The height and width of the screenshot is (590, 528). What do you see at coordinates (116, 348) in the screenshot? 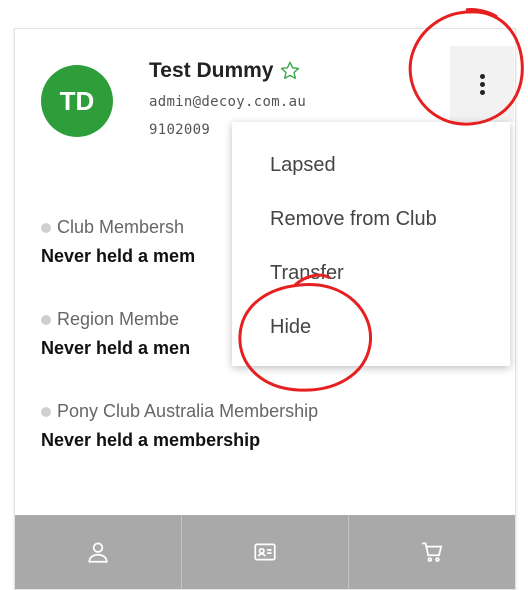
I see `membership-status: Never held a men` at bounding box center [116, 348].